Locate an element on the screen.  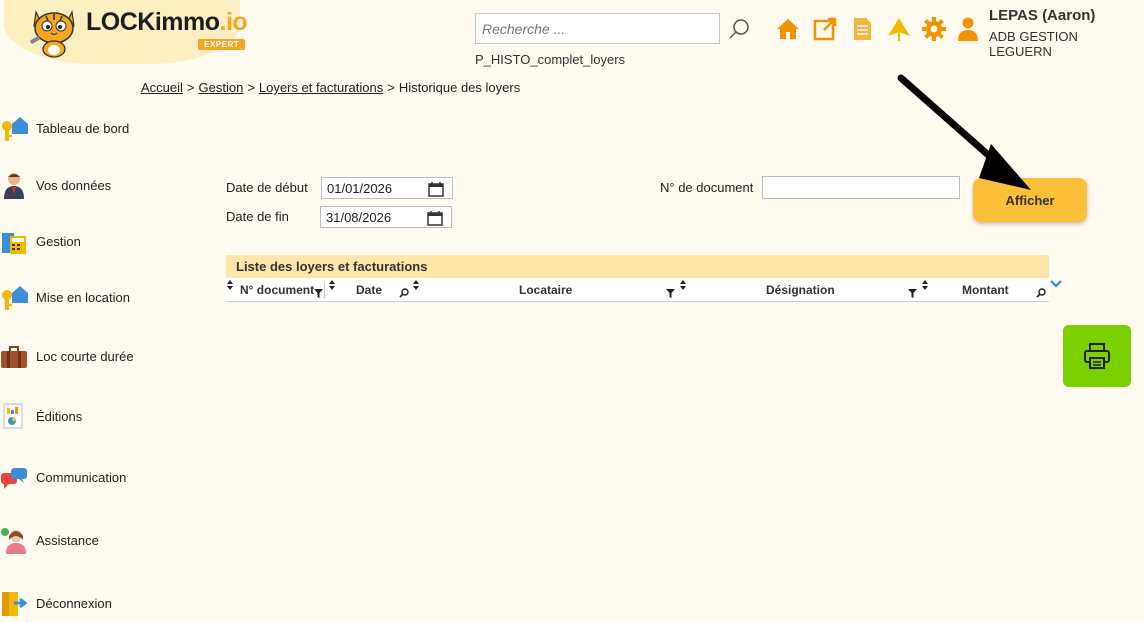
user-name: LEPAS (Aaron) is located at coordinates (1042, 15).